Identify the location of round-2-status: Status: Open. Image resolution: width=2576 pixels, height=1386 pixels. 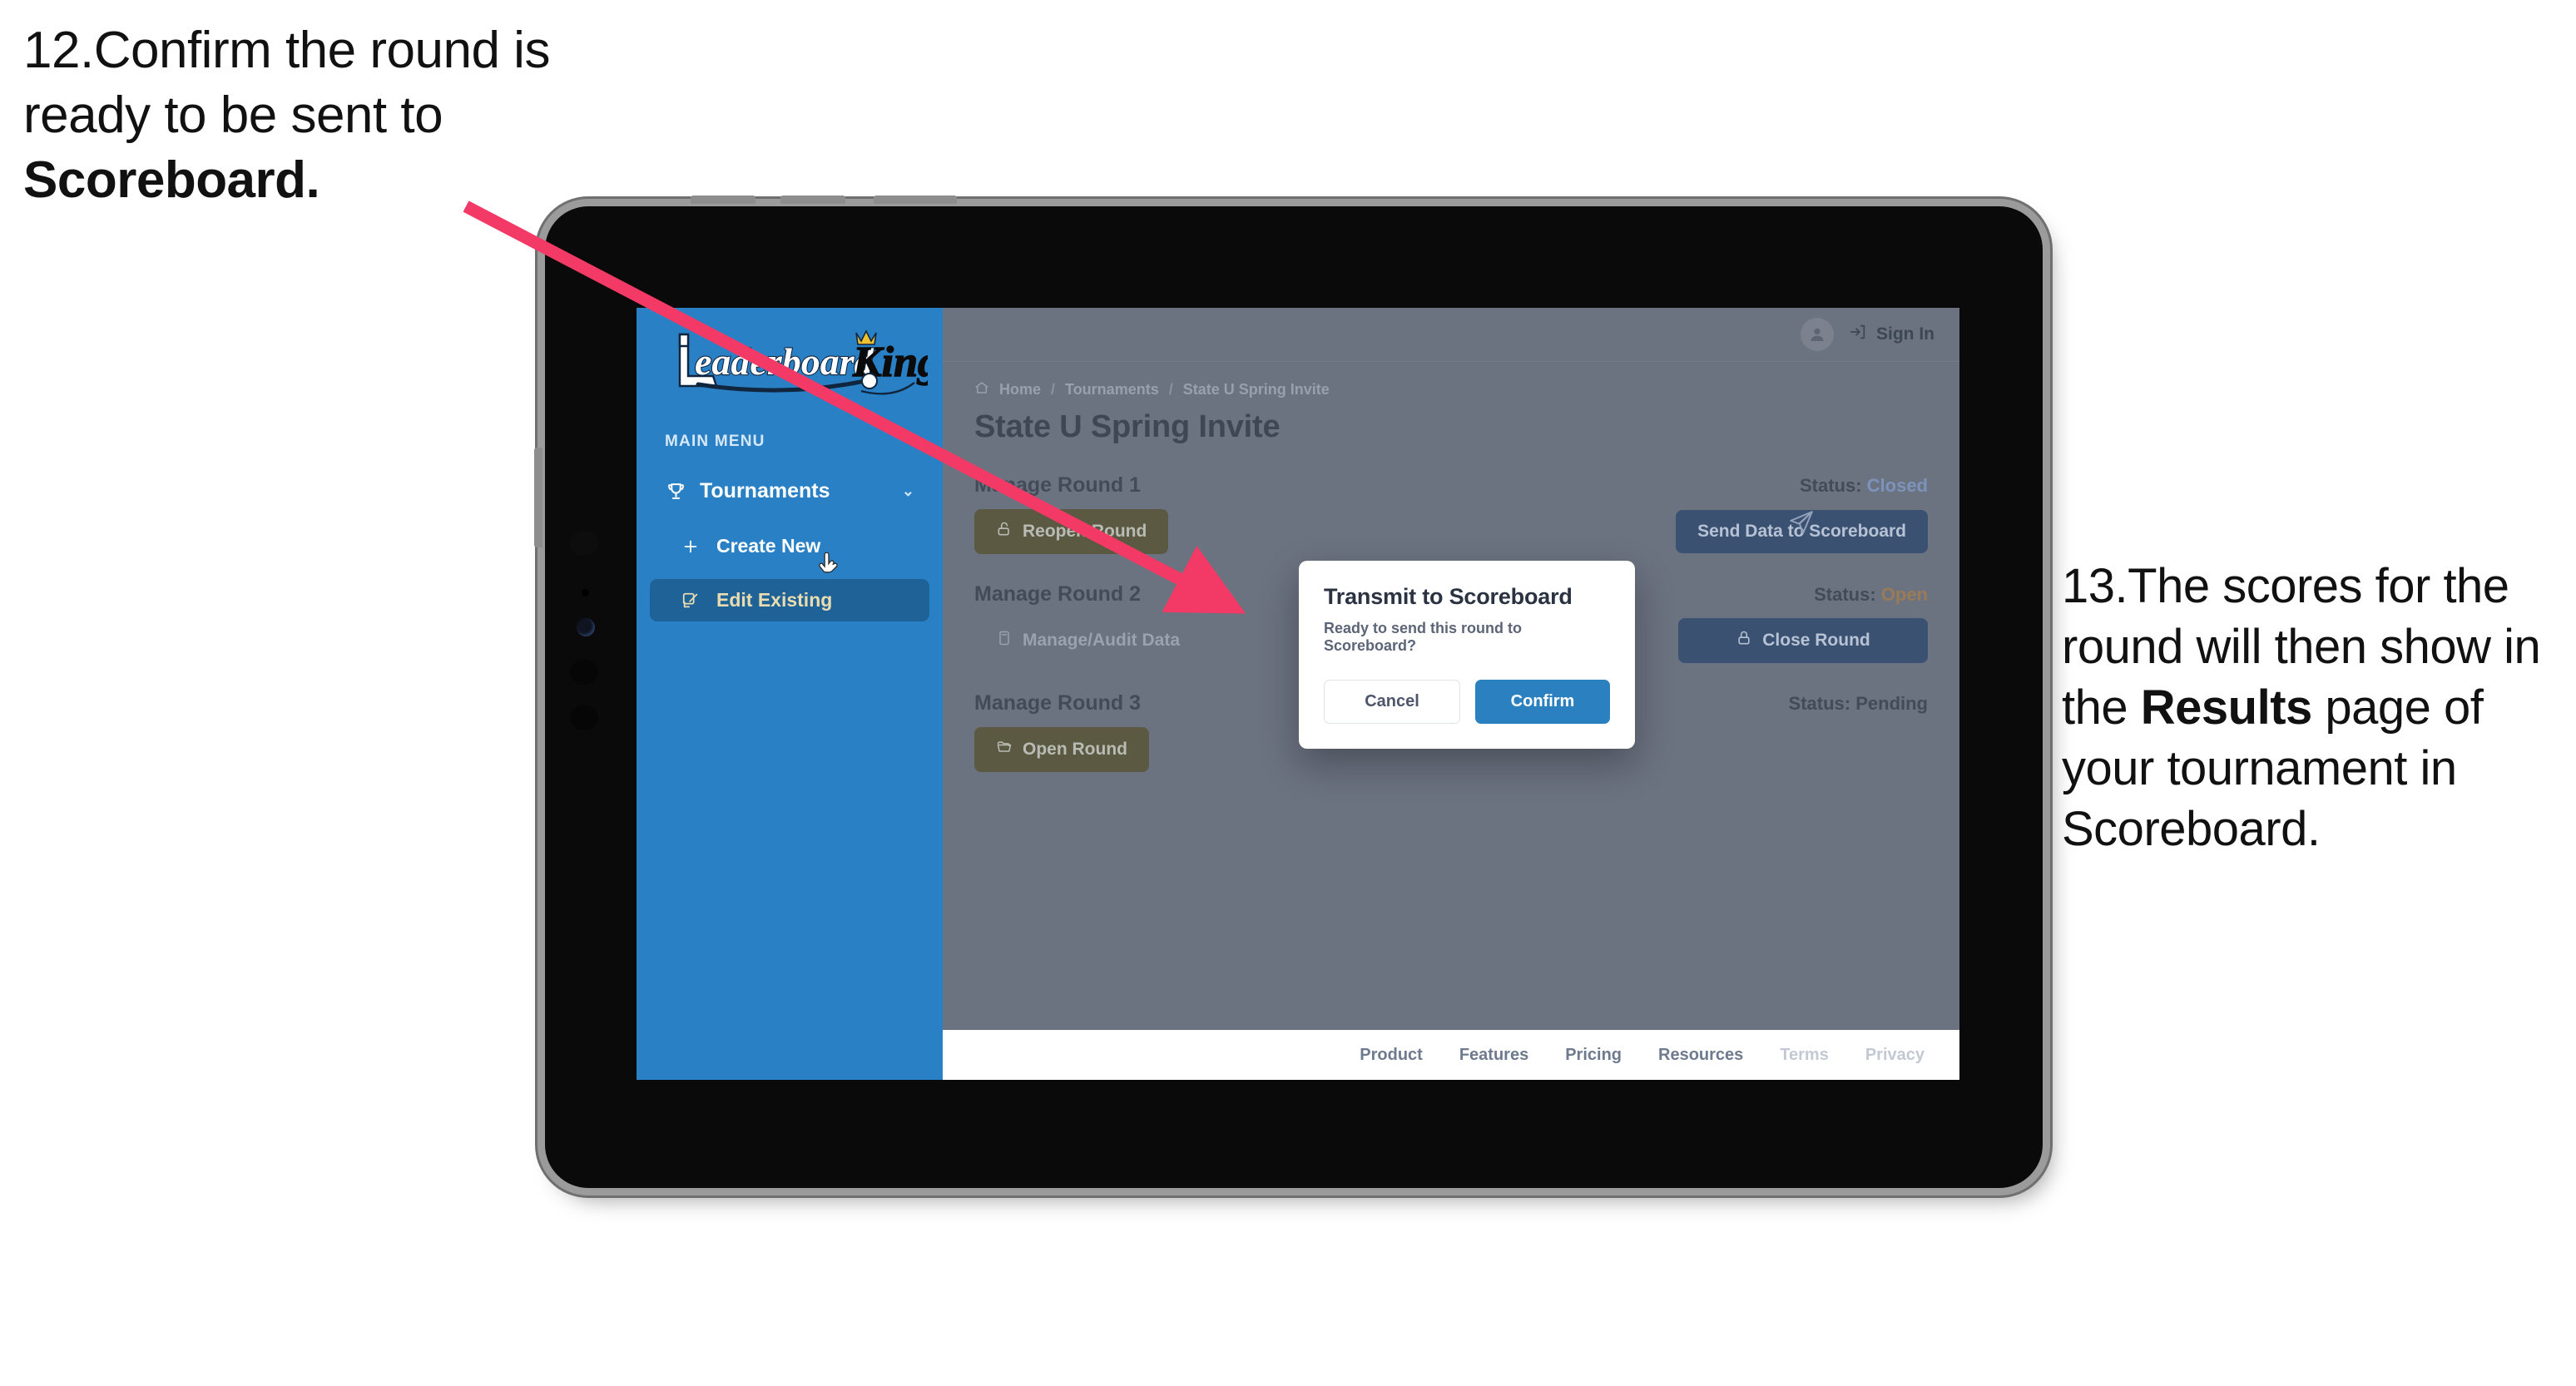
(1871, 595).